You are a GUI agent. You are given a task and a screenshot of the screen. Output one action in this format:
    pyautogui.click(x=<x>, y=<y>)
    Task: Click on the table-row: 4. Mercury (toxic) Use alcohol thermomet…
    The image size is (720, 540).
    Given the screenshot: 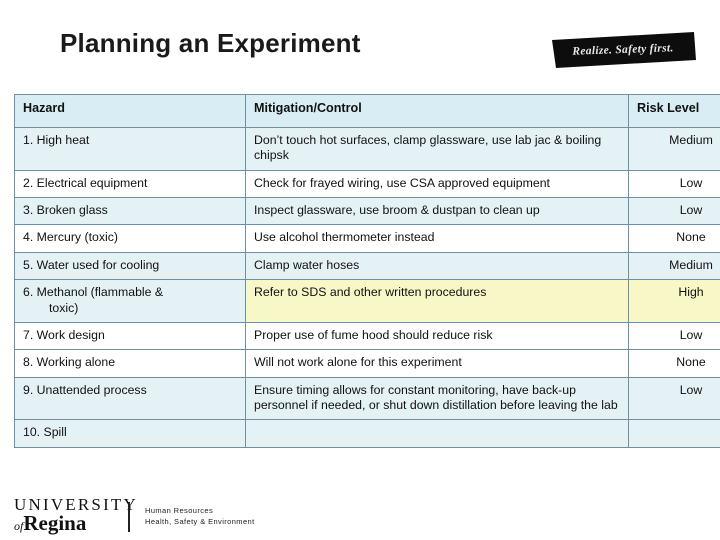 What is the action you would take?
    pyautogui.click(x=367, y=238)
    